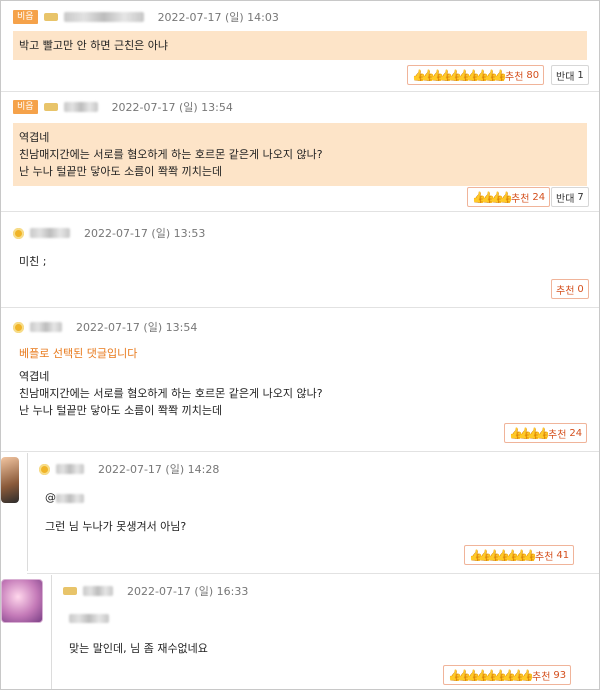 Image resolution: width=600 pixels, height=690 pixels. I want to click on comment-datetime: 2022-07-17 (일) 14:28, so click(159, 469).